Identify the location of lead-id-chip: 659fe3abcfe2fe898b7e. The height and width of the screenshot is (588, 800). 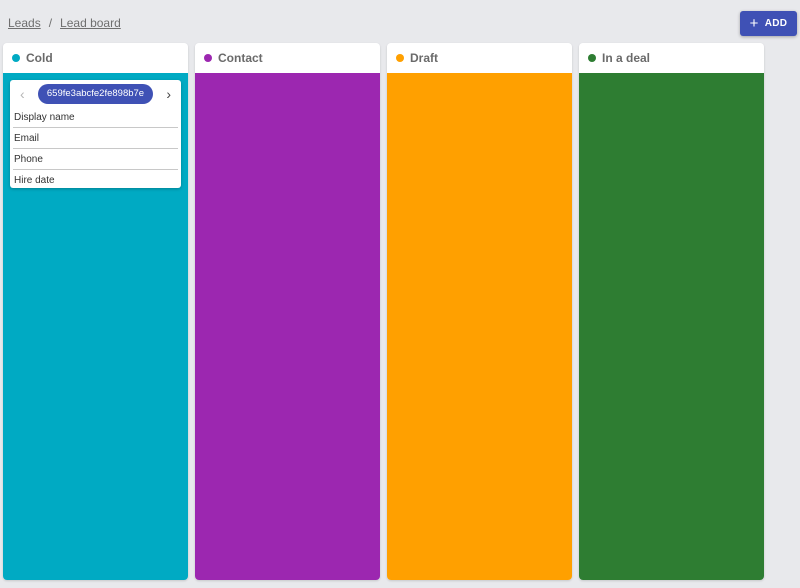
(95, 93).